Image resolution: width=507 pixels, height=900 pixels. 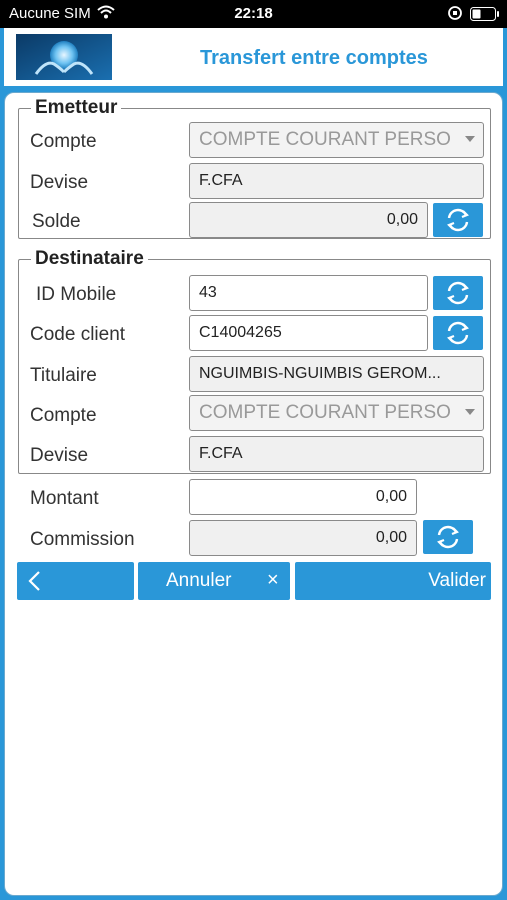 I want to click on code-client-input: C14004265, so click(x=308, y=333).